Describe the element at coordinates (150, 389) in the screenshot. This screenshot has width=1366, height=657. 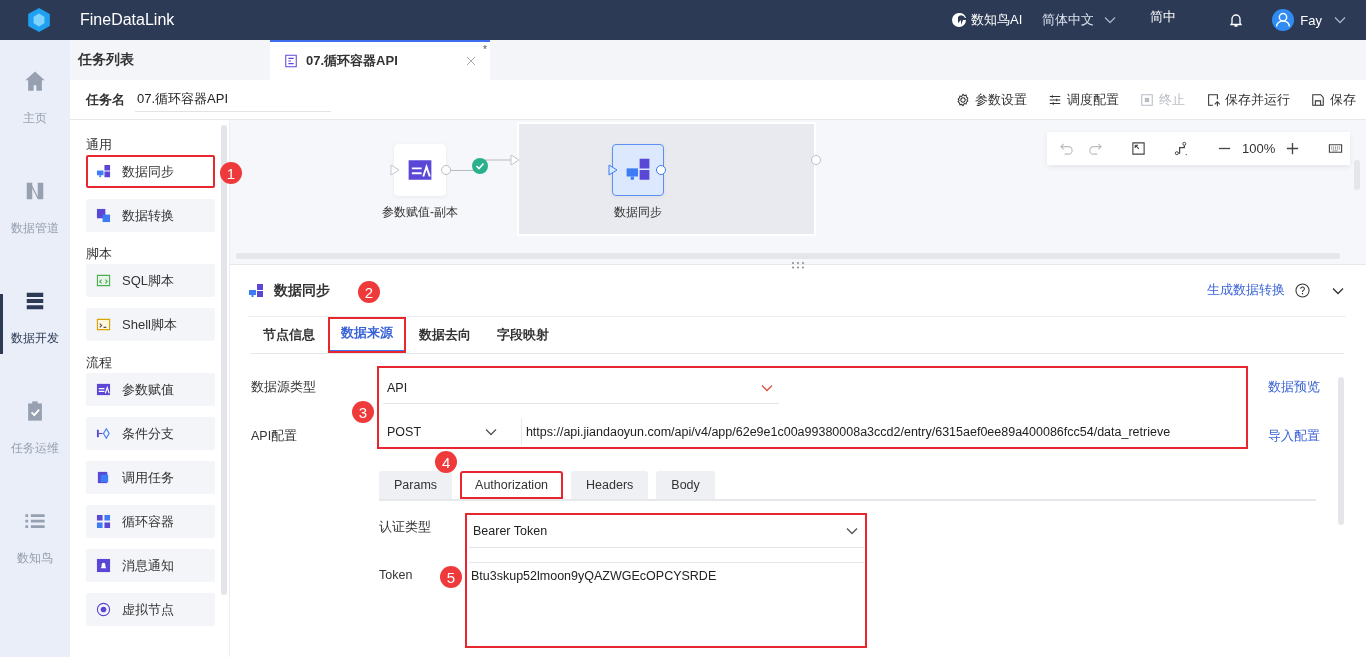
I see `palette-item: 参数赋值` at that location.